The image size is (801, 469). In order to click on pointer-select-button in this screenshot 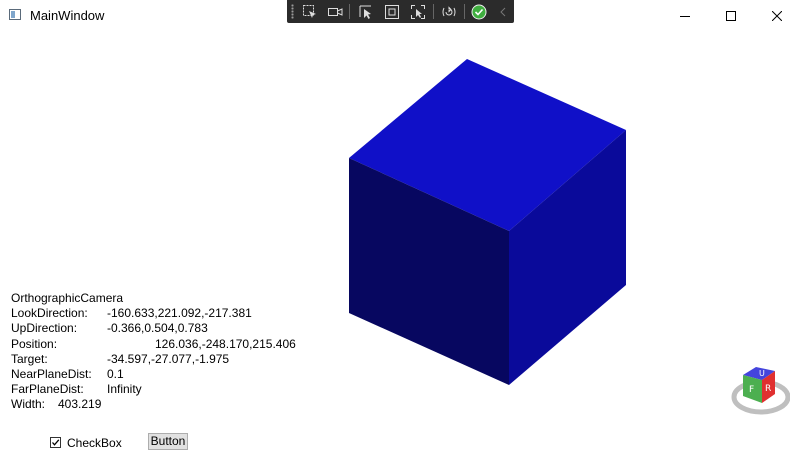, I will do `click(366, 11)`.